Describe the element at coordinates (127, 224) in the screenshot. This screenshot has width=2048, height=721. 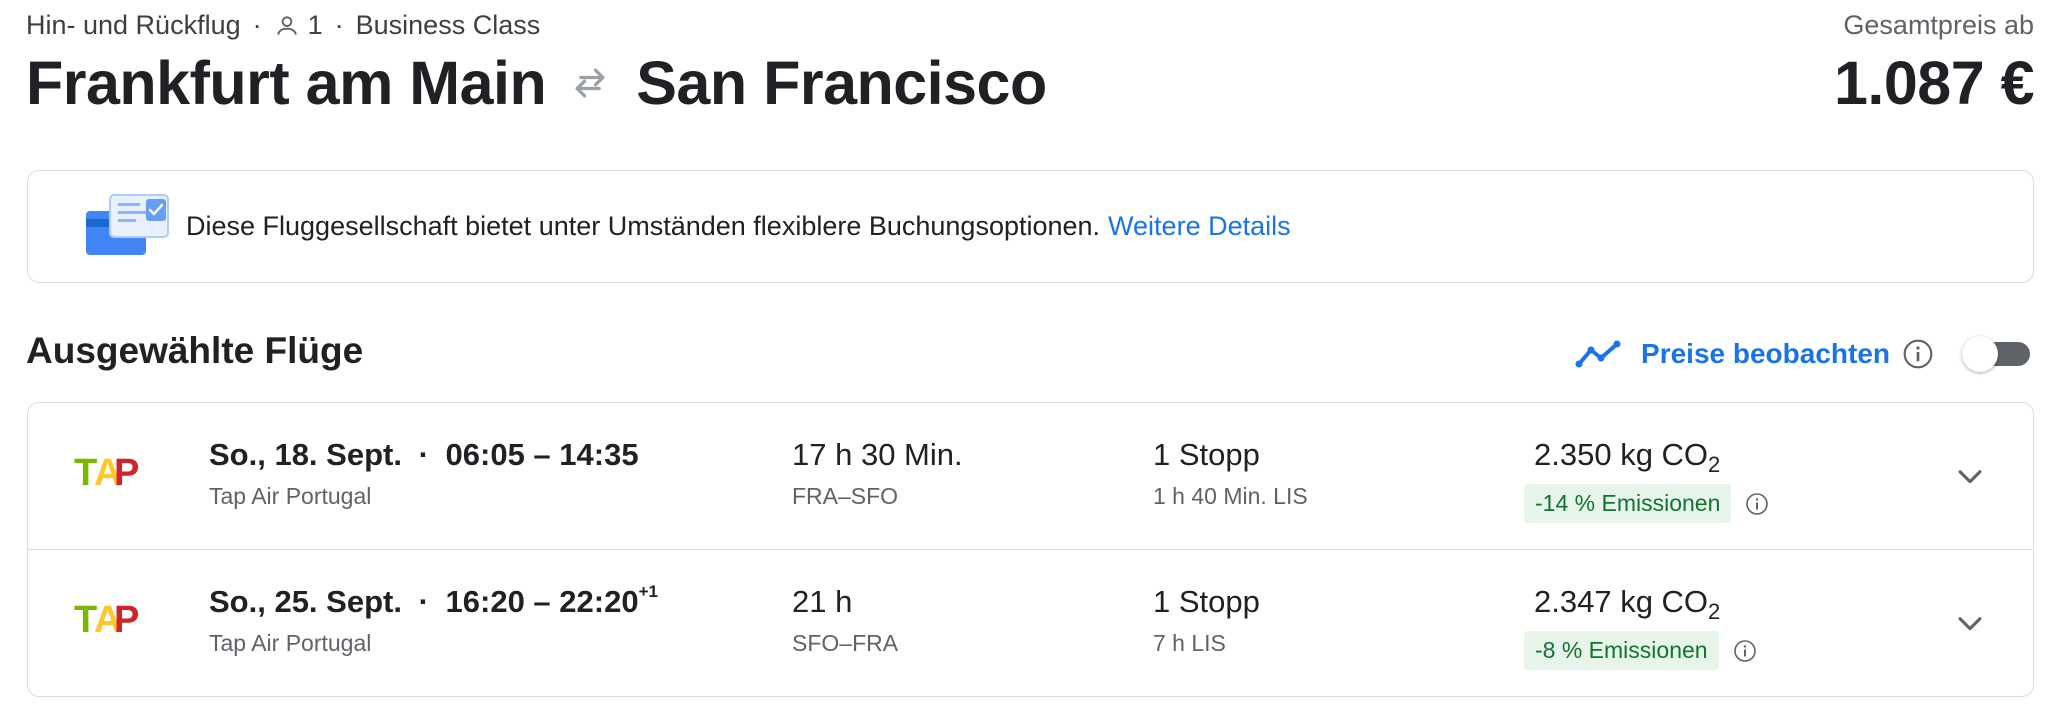
I see `booking-options-icon` at that location.